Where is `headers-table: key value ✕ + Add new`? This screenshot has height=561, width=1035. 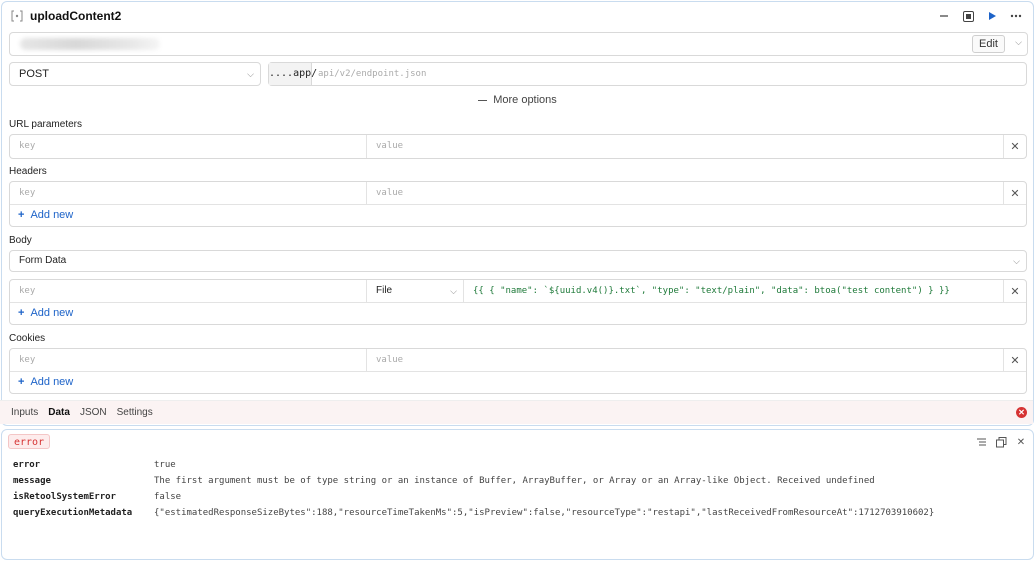
headers-table: key value ✕ + Add new is located at coordinates (518, 204).